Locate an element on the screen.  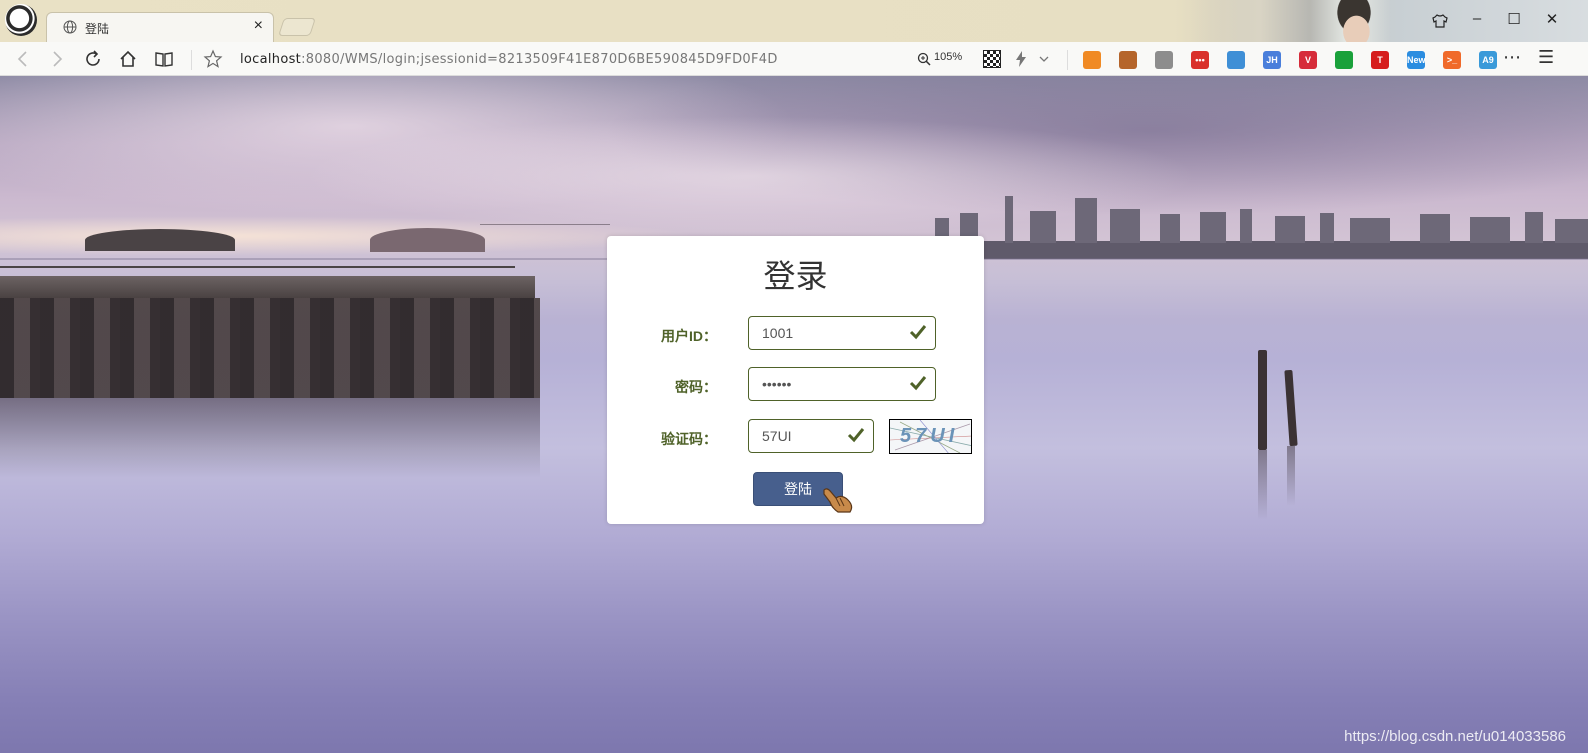
close-window-button: ✕ is located at coordinates (1552, 19).